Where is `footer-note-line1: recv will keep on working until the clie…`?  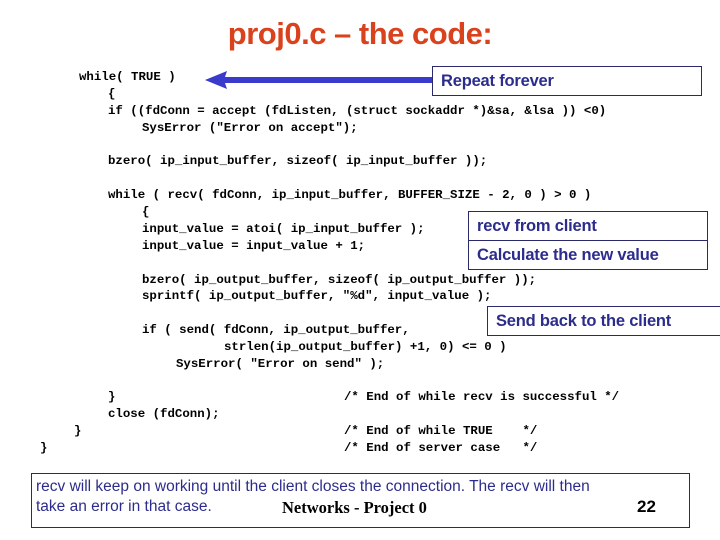 footer-note-line1: recv will keep on working until the clie… is located at coordinates (313, 486).